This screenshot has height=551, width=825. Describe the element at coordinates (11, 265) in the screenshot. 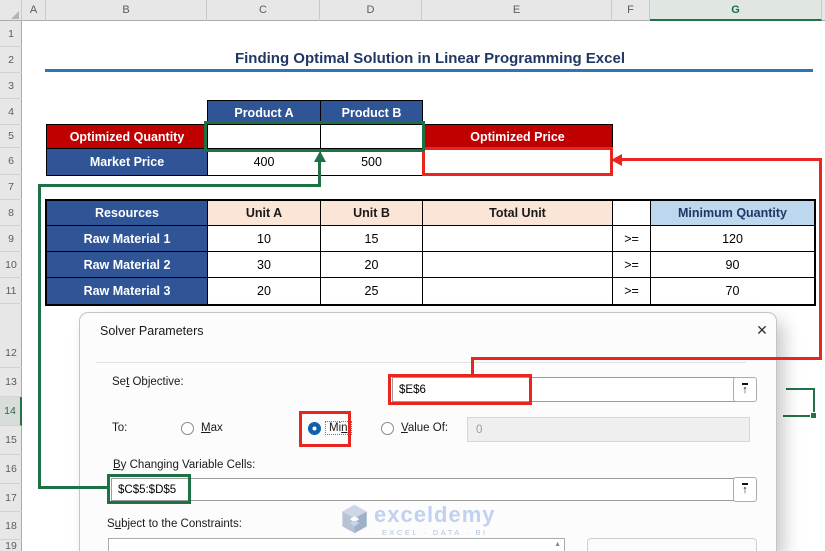

I see `row-header-10: 10` at that location.